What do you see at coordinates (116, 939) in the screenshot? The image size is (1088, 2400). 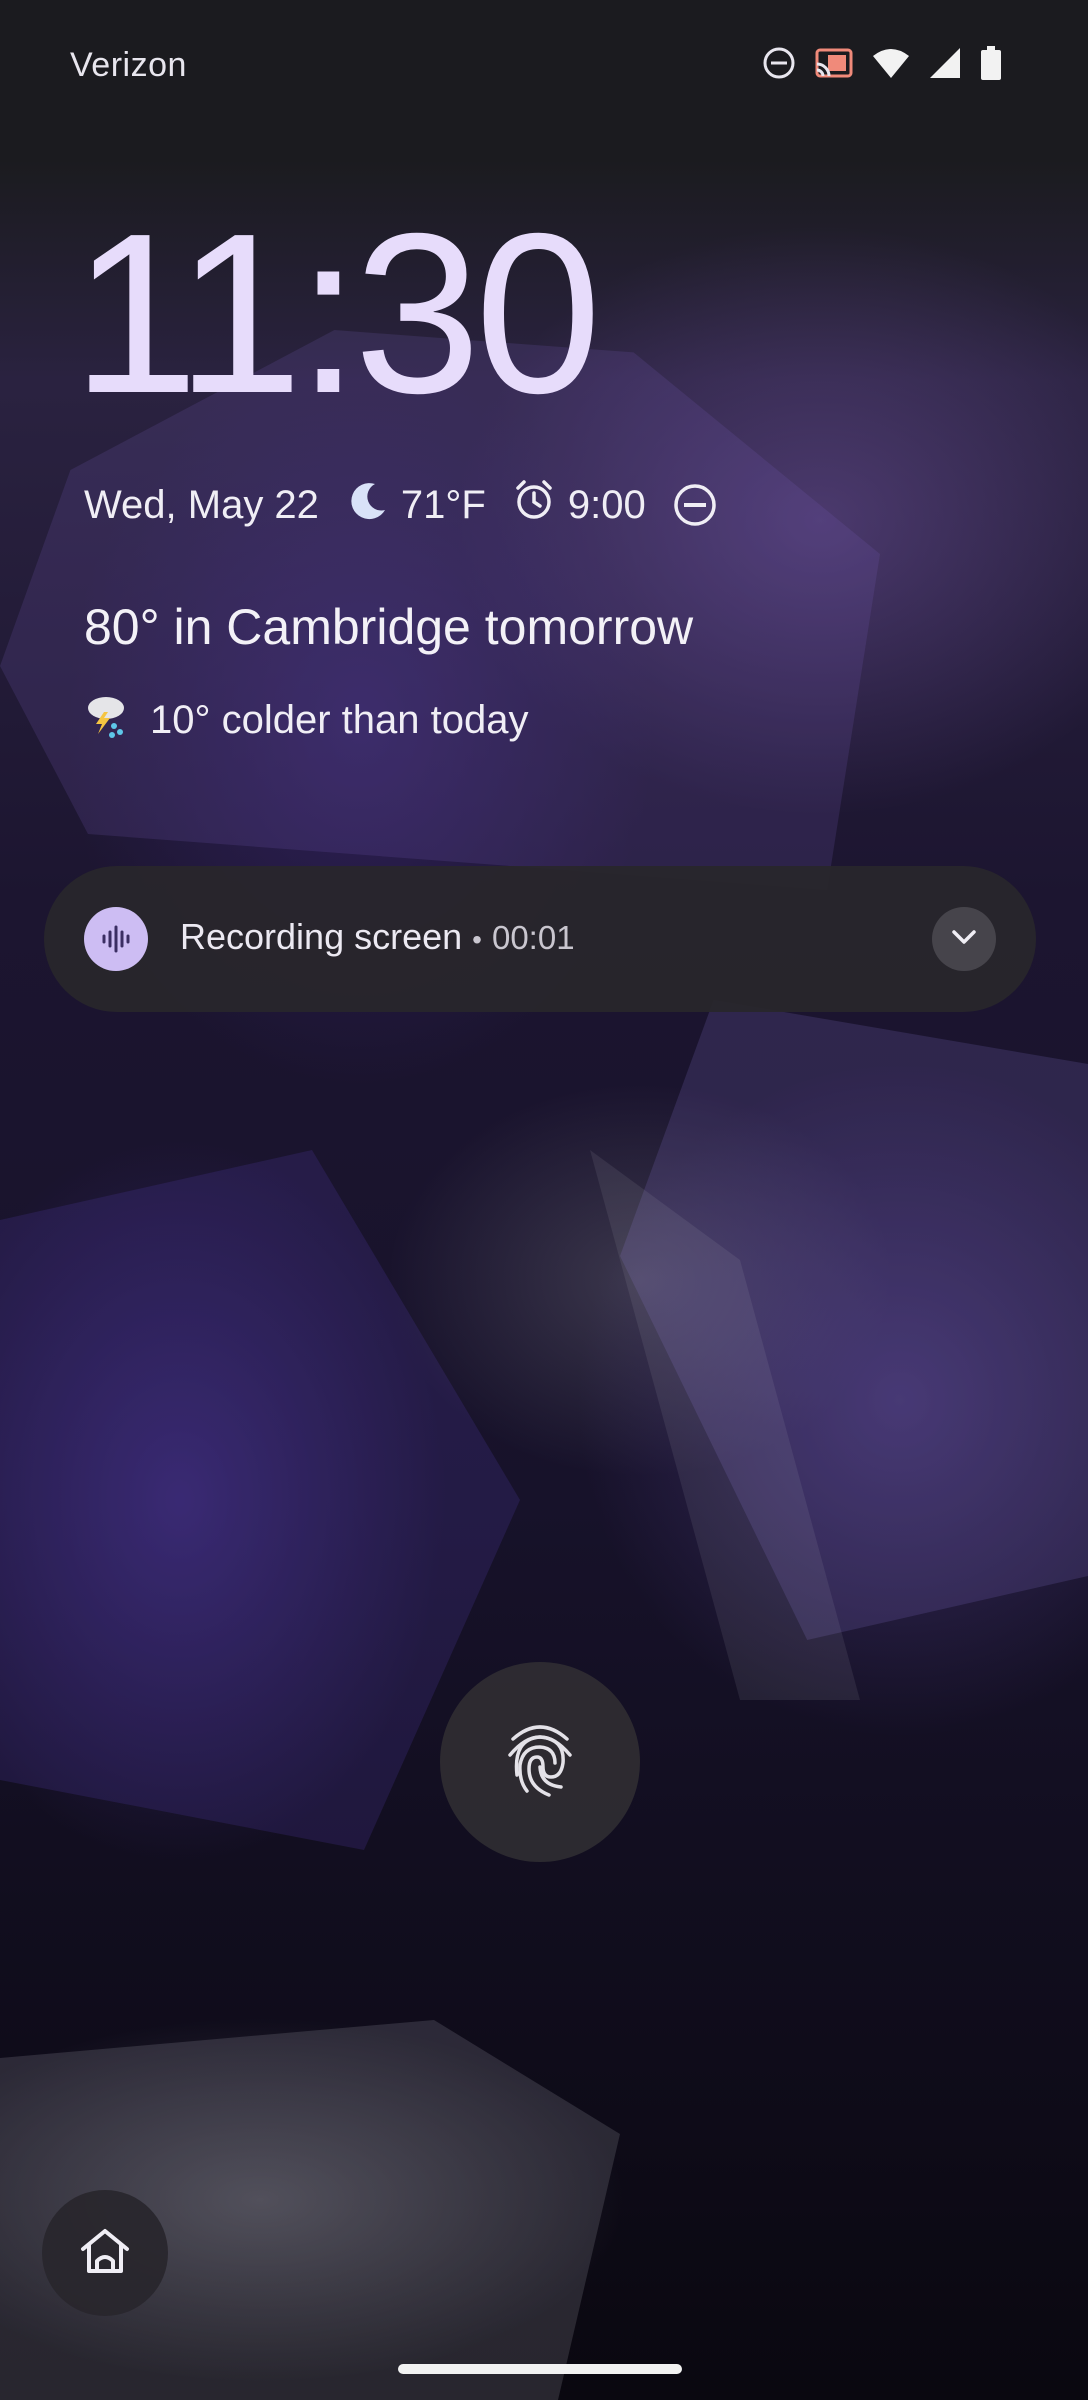 I see `sound-wave-icon` at bounding box center [116, 939].